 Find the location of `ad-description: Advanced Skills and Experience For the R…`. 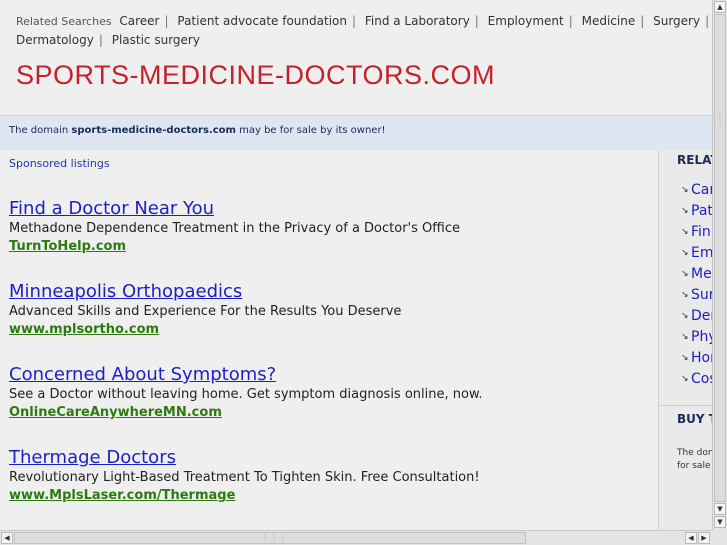

ad-description: Advanced Skills and Experience For the R… is located at coordinates (205, 311).